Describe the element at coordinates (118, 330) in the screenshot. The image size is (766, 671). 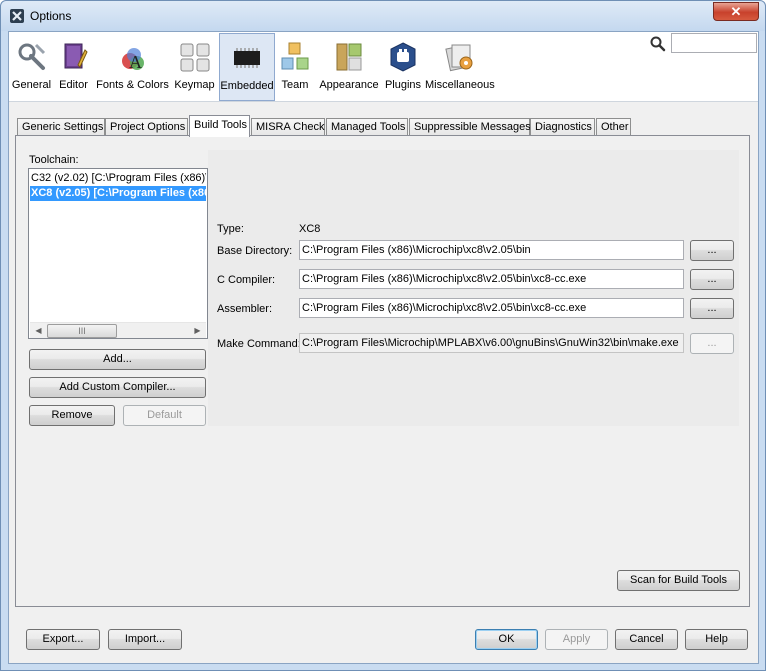
I see `horizontal-scrollbar: ◀ III ▶` at that location.